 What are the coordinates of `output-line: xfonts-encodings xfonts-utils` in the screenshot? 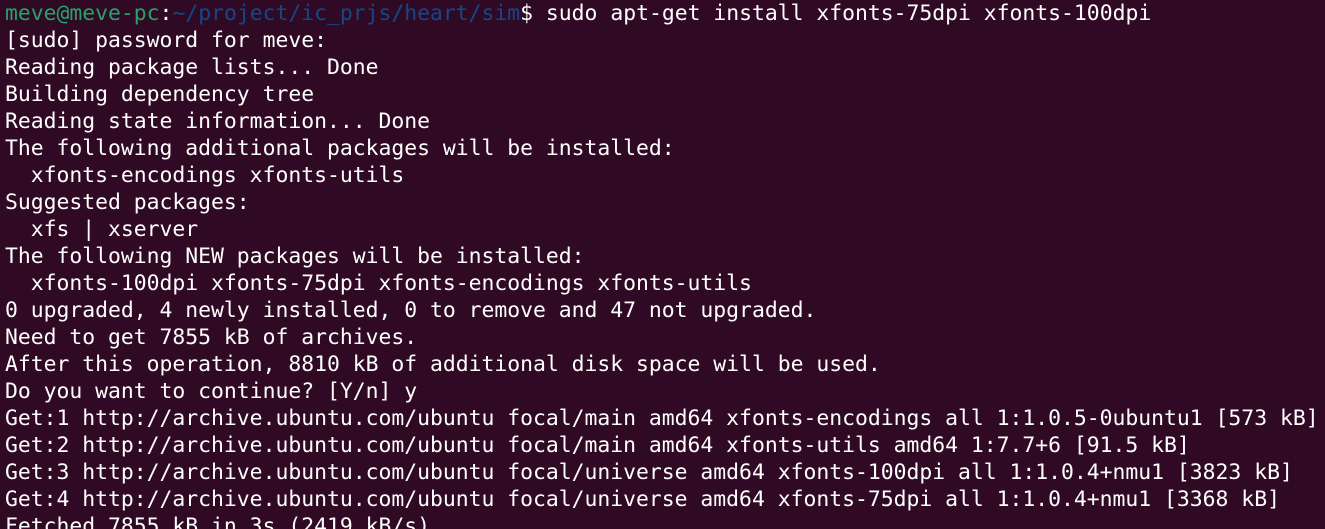 It's located at (205, 175).